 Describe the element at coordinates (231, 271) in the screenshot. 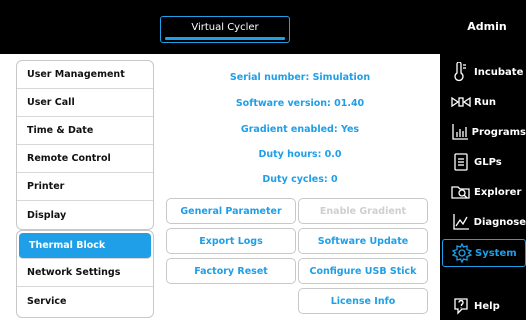

I see `factory-reset-button: Factory Reset` at that location.